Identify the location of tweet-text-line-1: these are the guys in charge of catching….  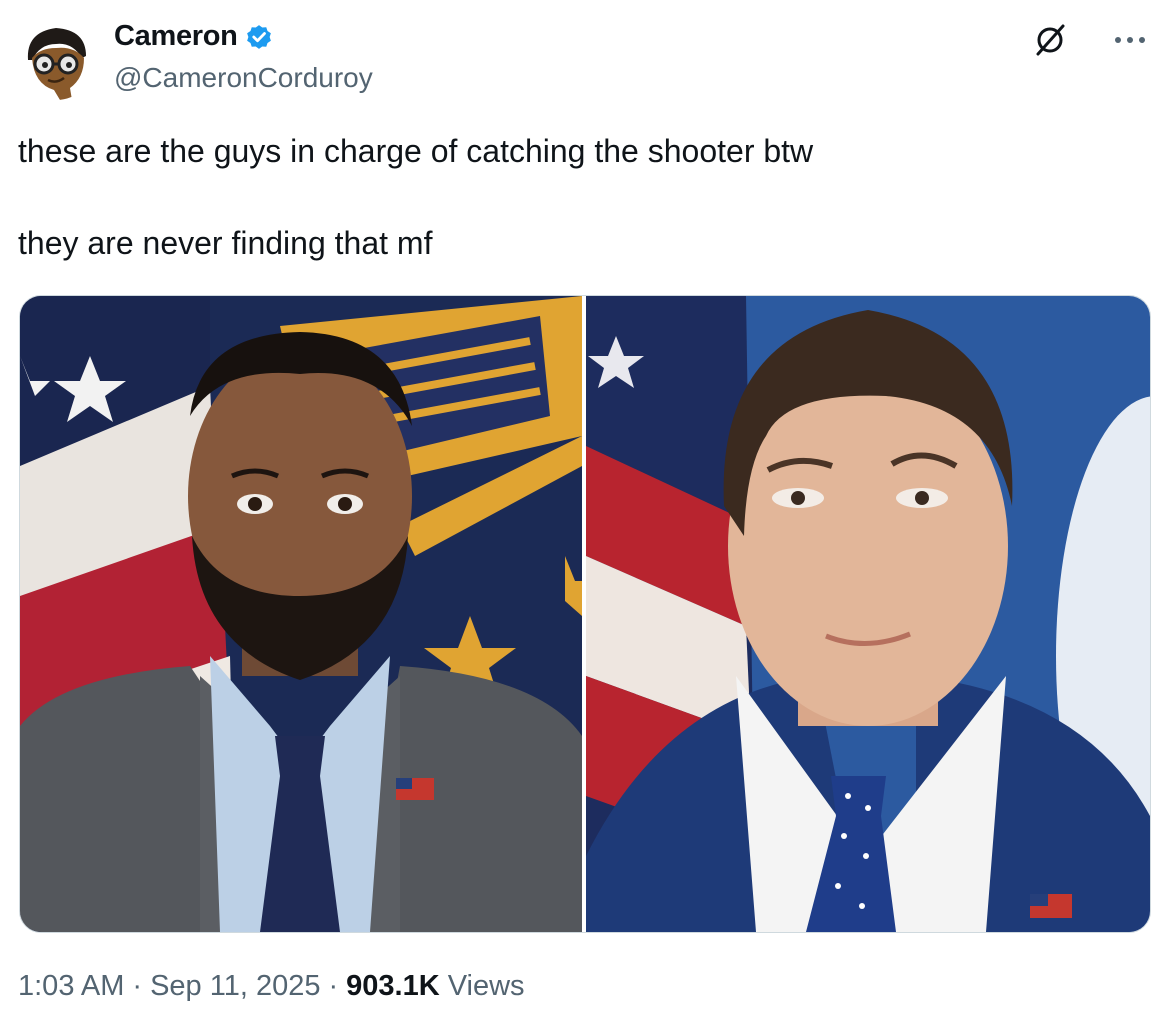
(416, 151).